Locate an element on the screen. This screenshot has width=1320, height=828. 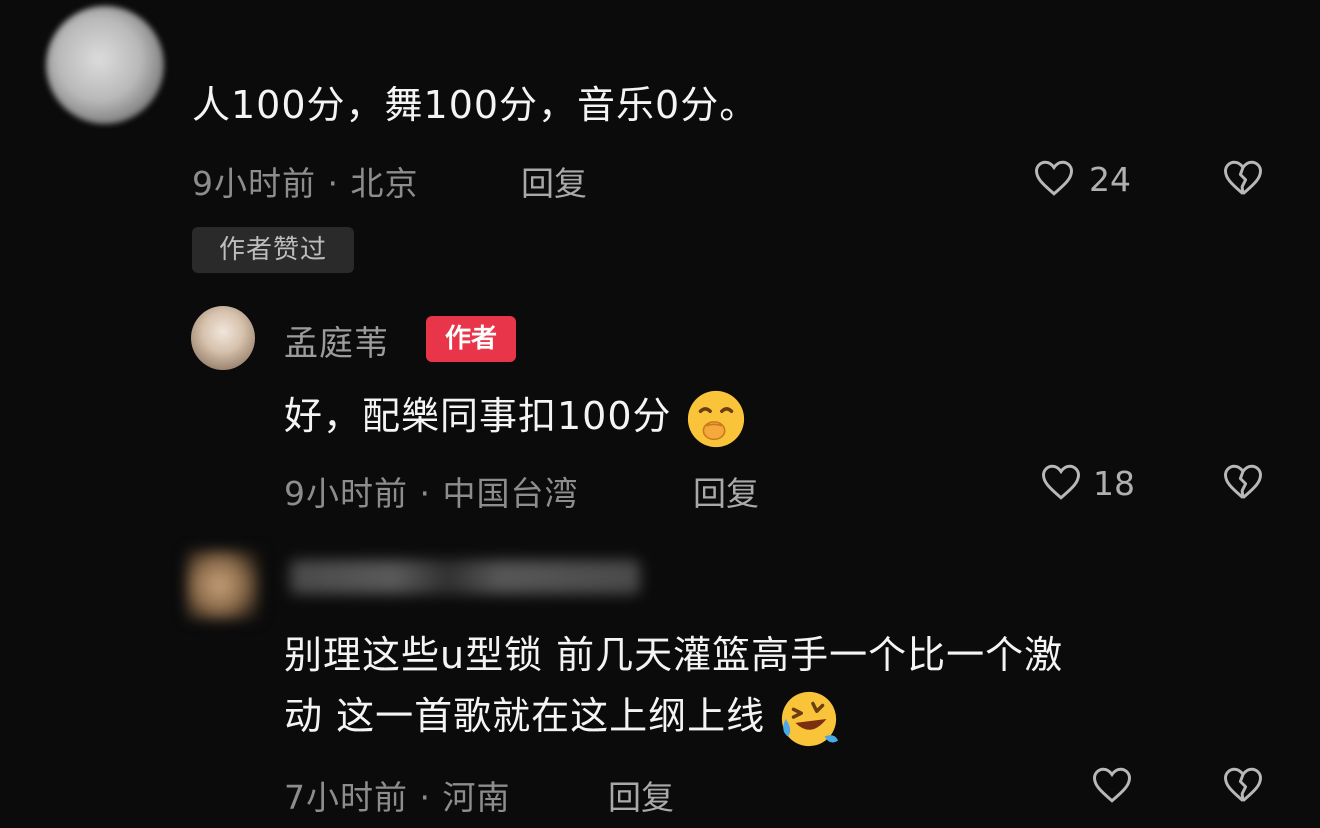
comment-text-line2: 动 这一首歌就在这上纲上线 is located at coordinates (562, 717).